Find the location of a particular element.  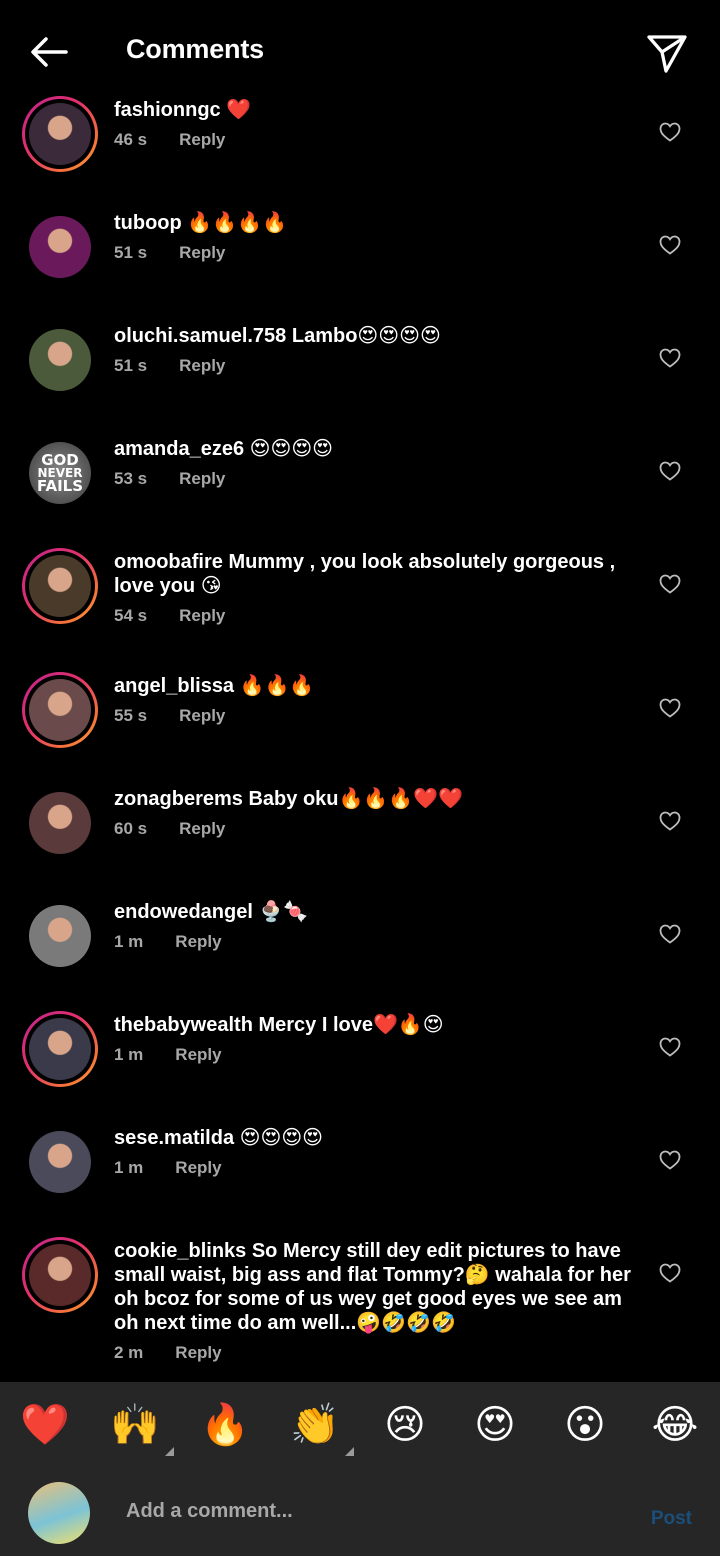

comment-composer: Add a comment... Post is located at coordinates (360, 1513).